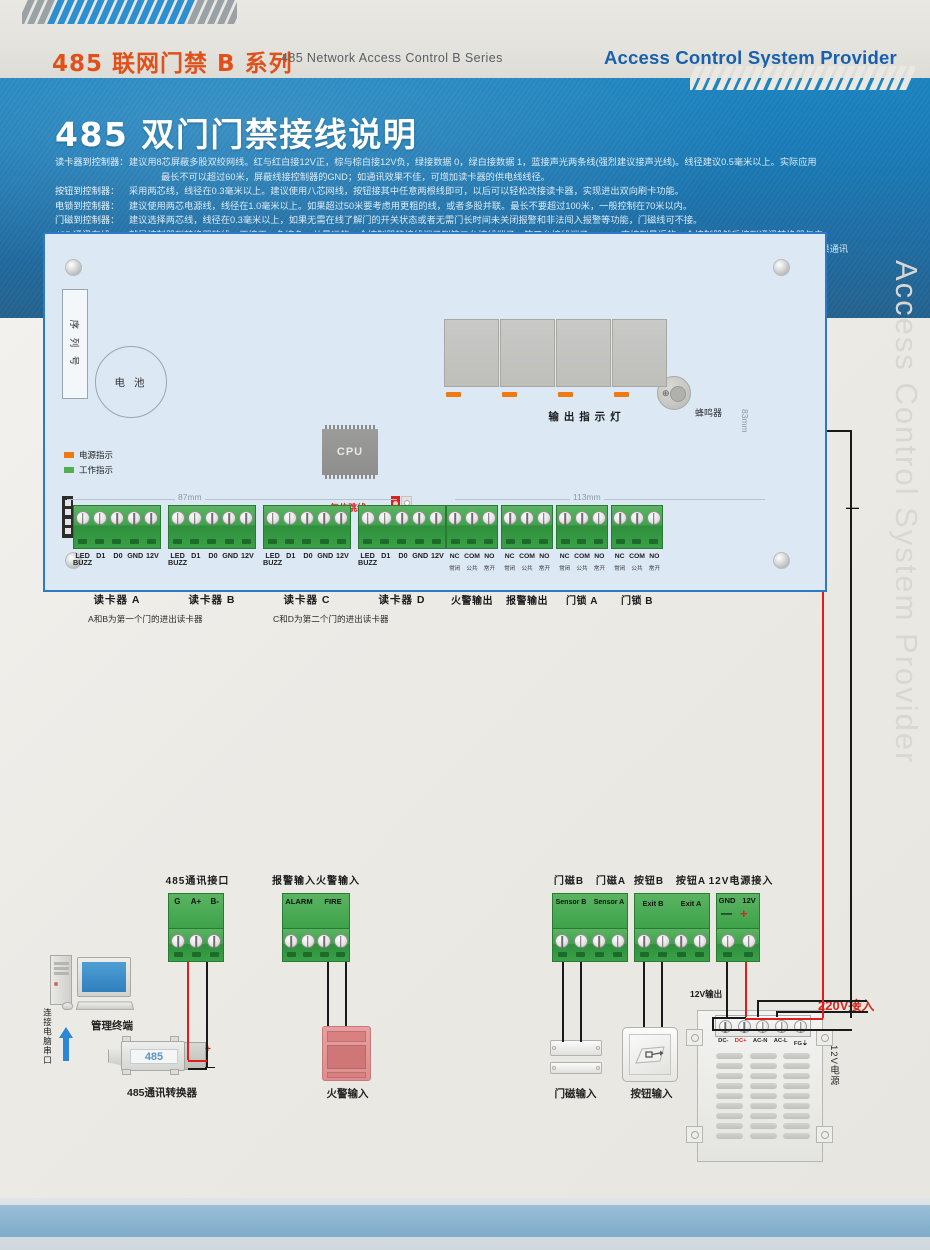  Describe the element at coordinates (230, 555) in the screenshot. I see `terminal-pin-label: GND` at that location.